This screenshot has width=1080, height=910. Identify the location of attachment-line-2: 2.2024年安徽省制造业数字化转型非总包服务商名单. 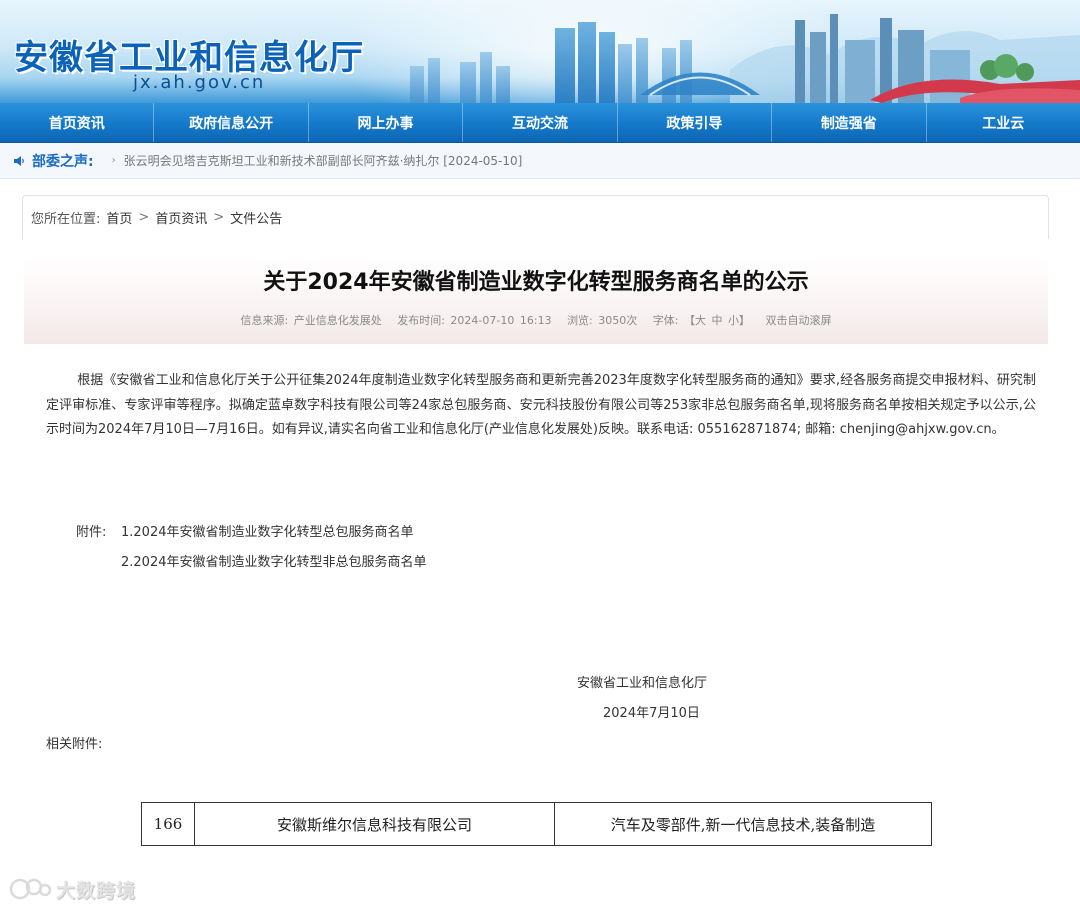
(251, 560).